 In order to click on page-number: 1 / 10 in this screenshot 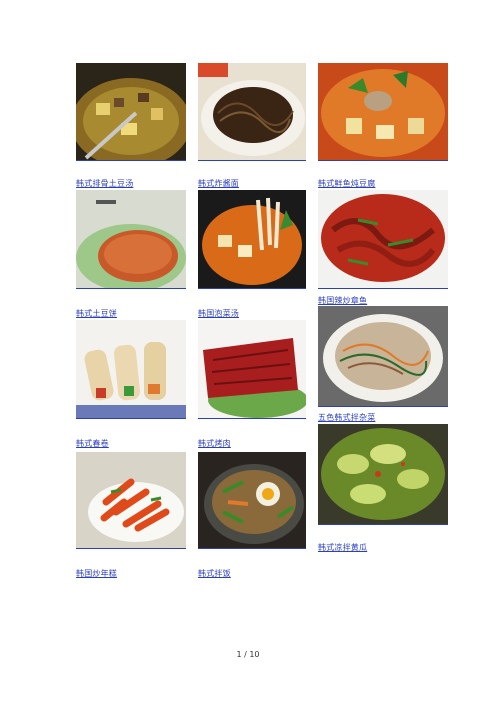, I will do `click(248, 654)`.